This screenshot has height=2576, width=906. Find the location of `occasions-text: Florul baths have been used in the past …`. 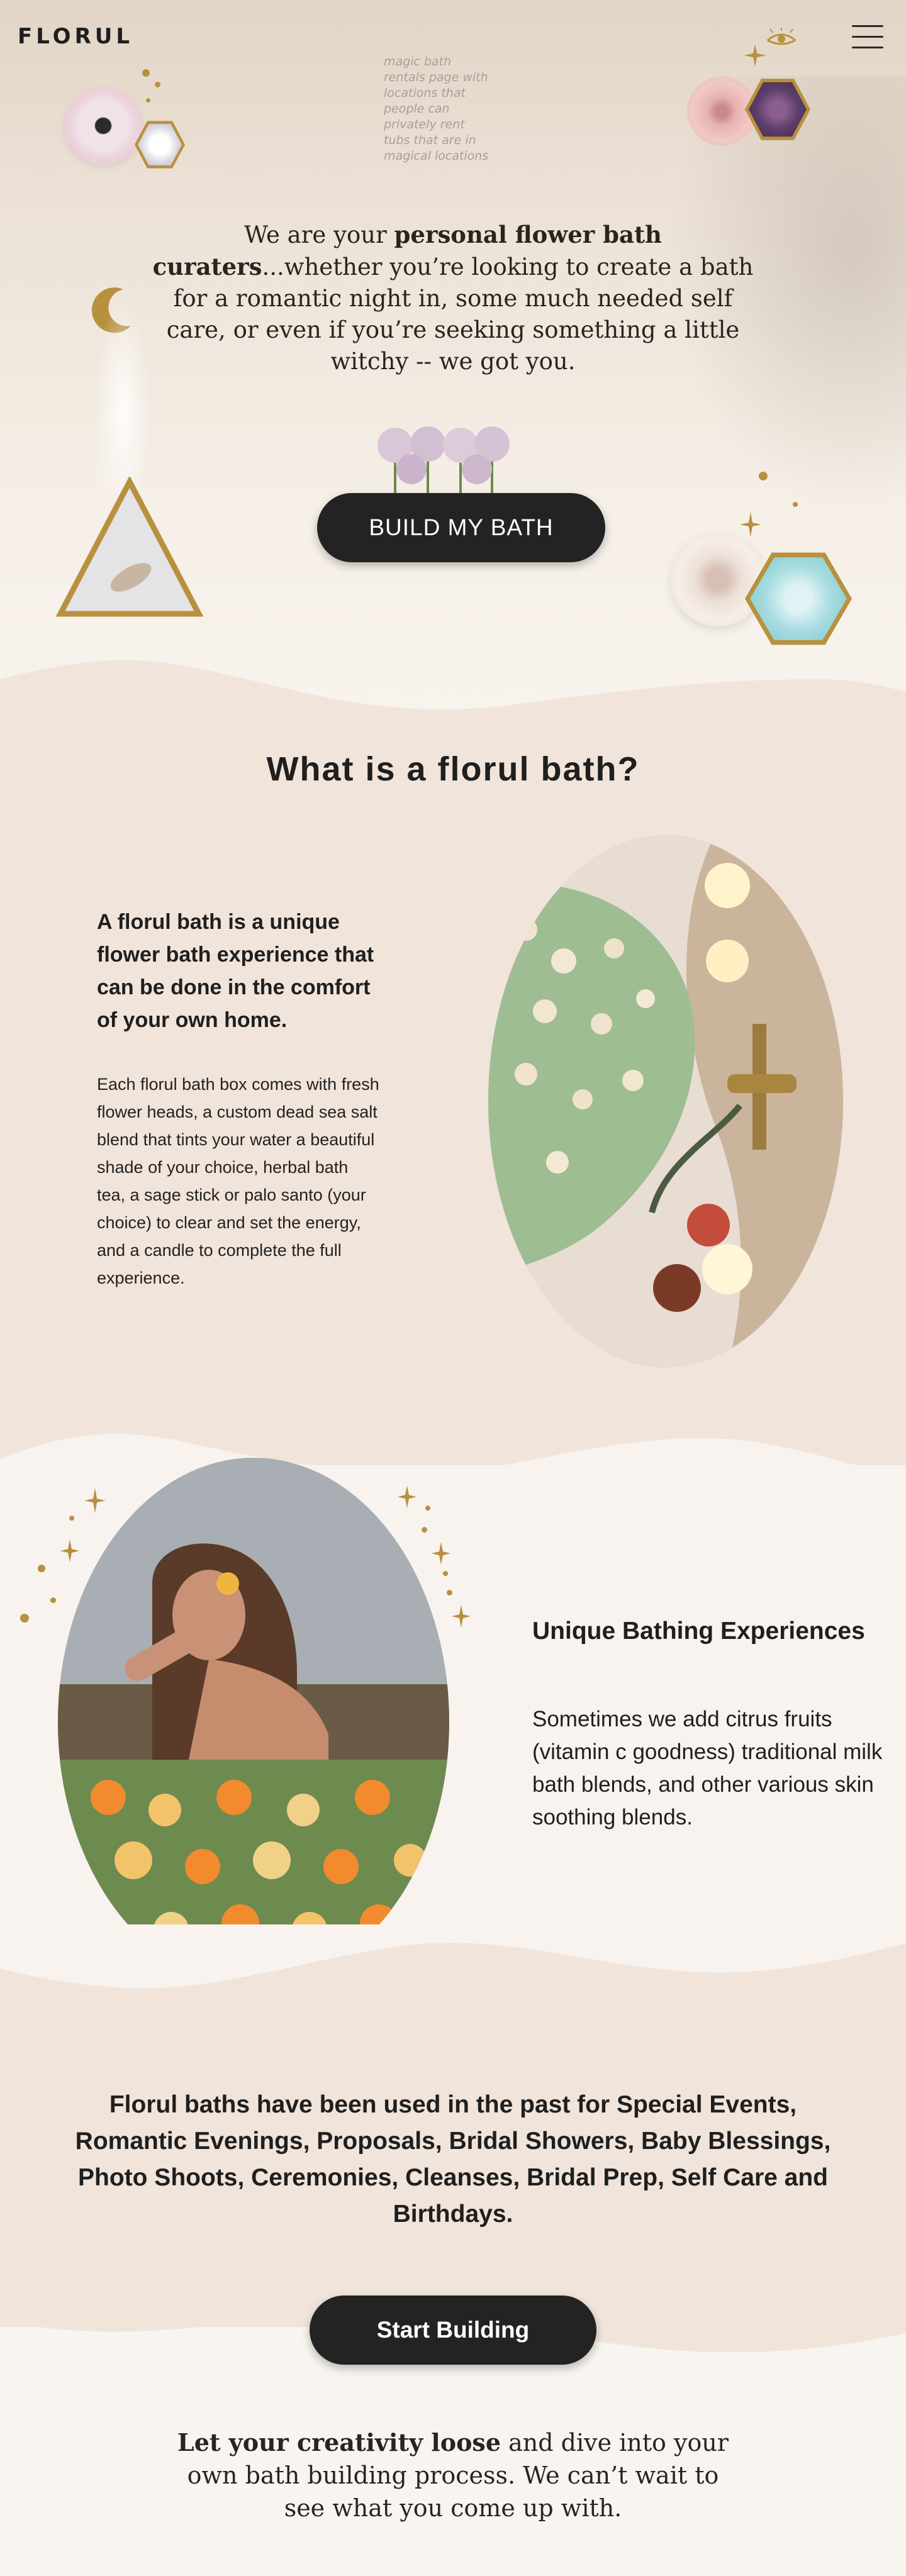

occasions-text: Florul baths have been used in the past … is located at coordinates (453, 2159).